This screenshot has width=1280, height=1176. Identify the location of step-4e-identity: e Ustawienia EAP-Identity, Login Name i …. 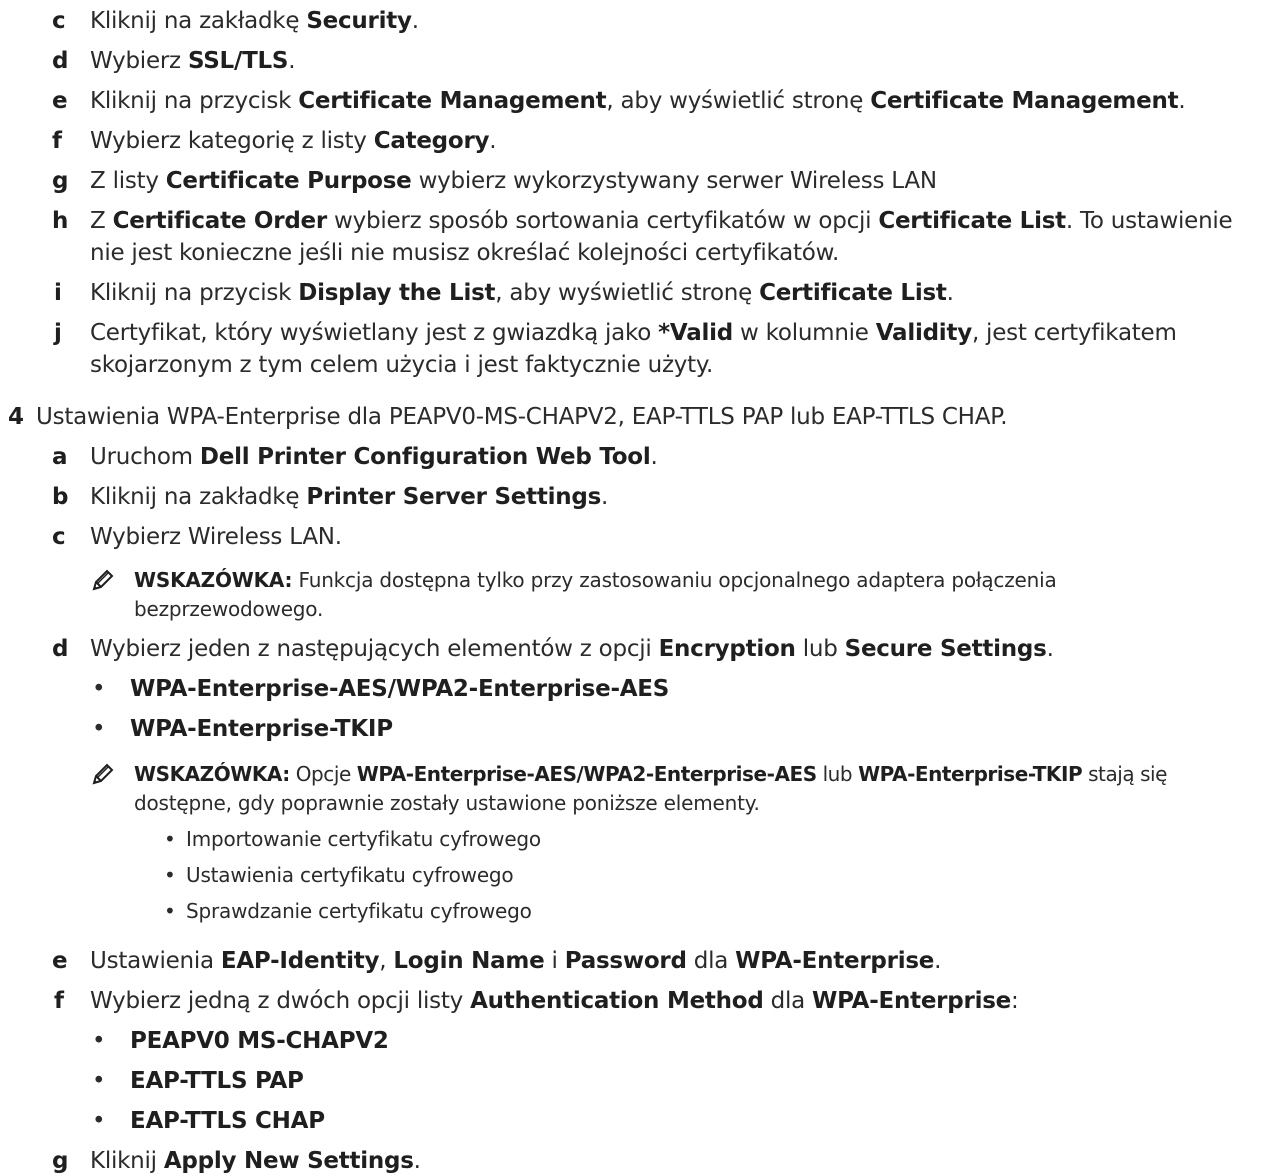
(497, 961).